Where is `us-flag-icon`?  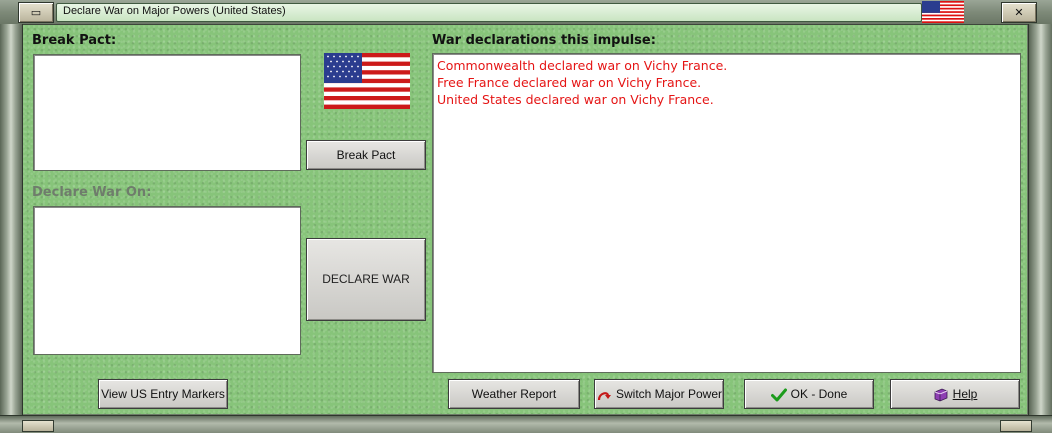 us-flag-icon is located at coordinates (943, 12).